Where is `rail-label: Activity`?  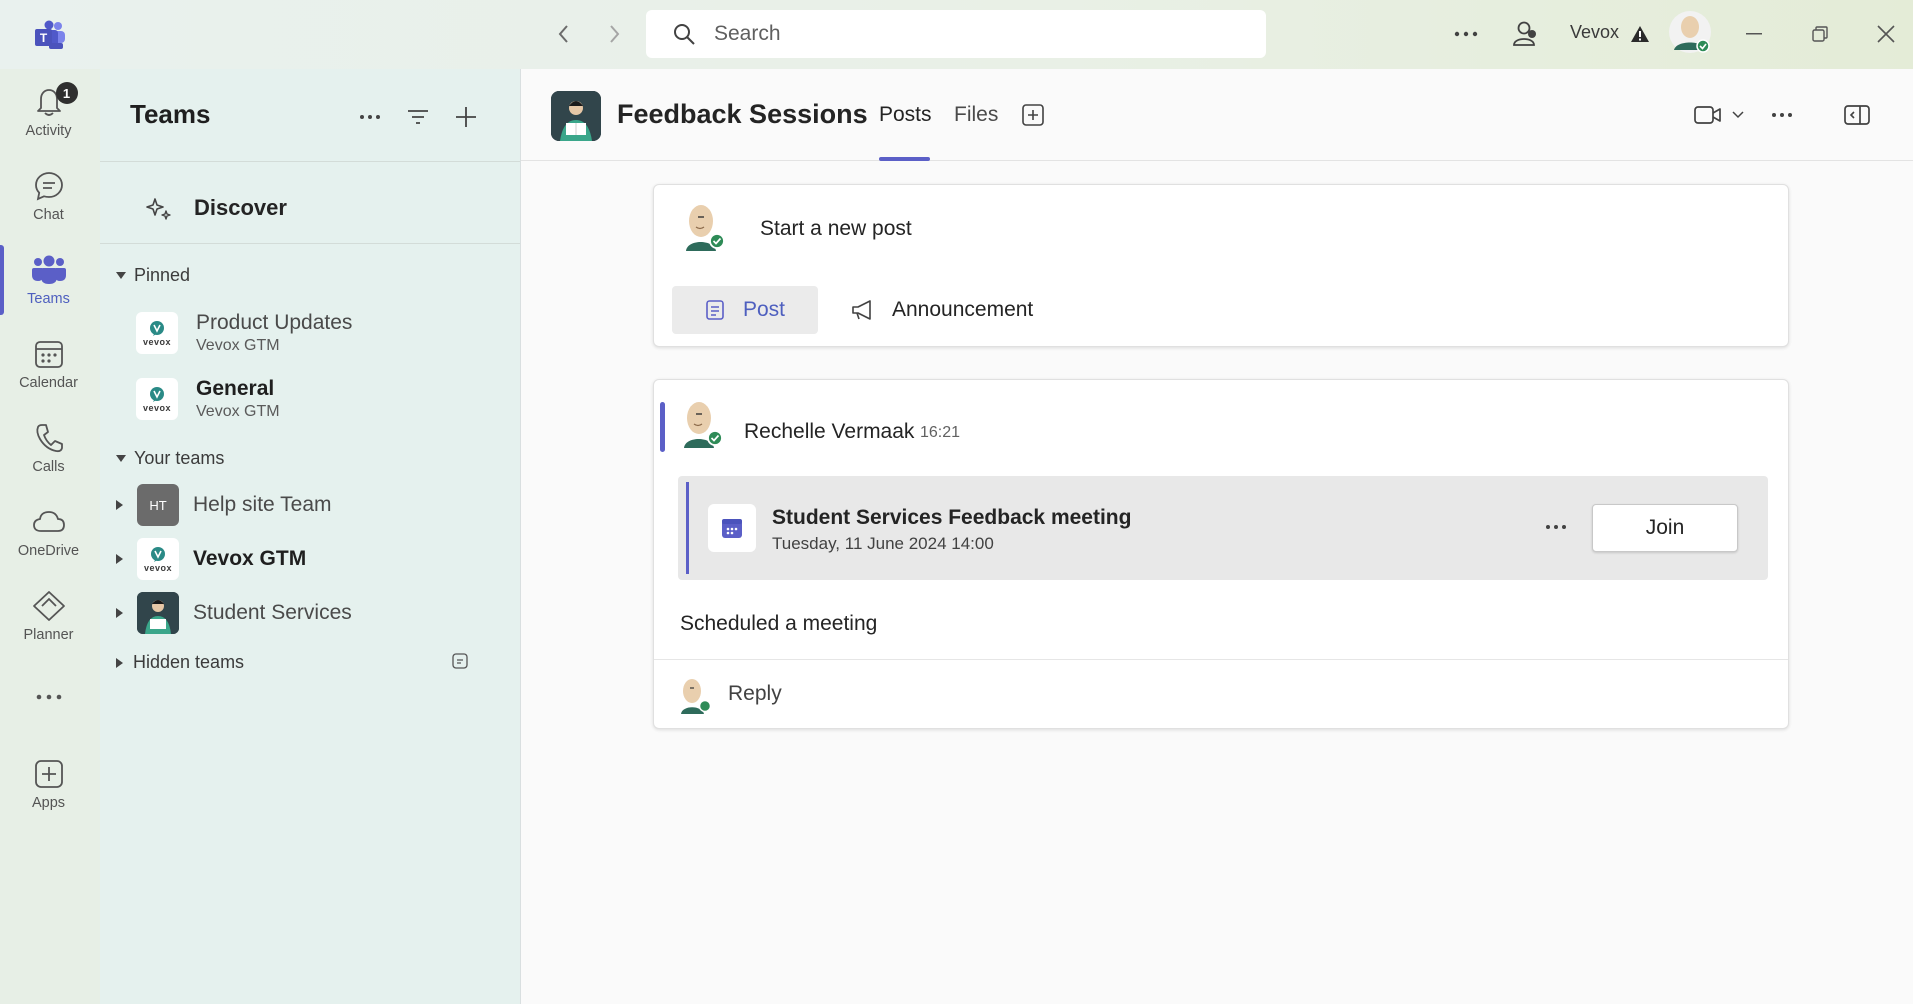 rail-label: Activity is located at coordinates (48, 131).